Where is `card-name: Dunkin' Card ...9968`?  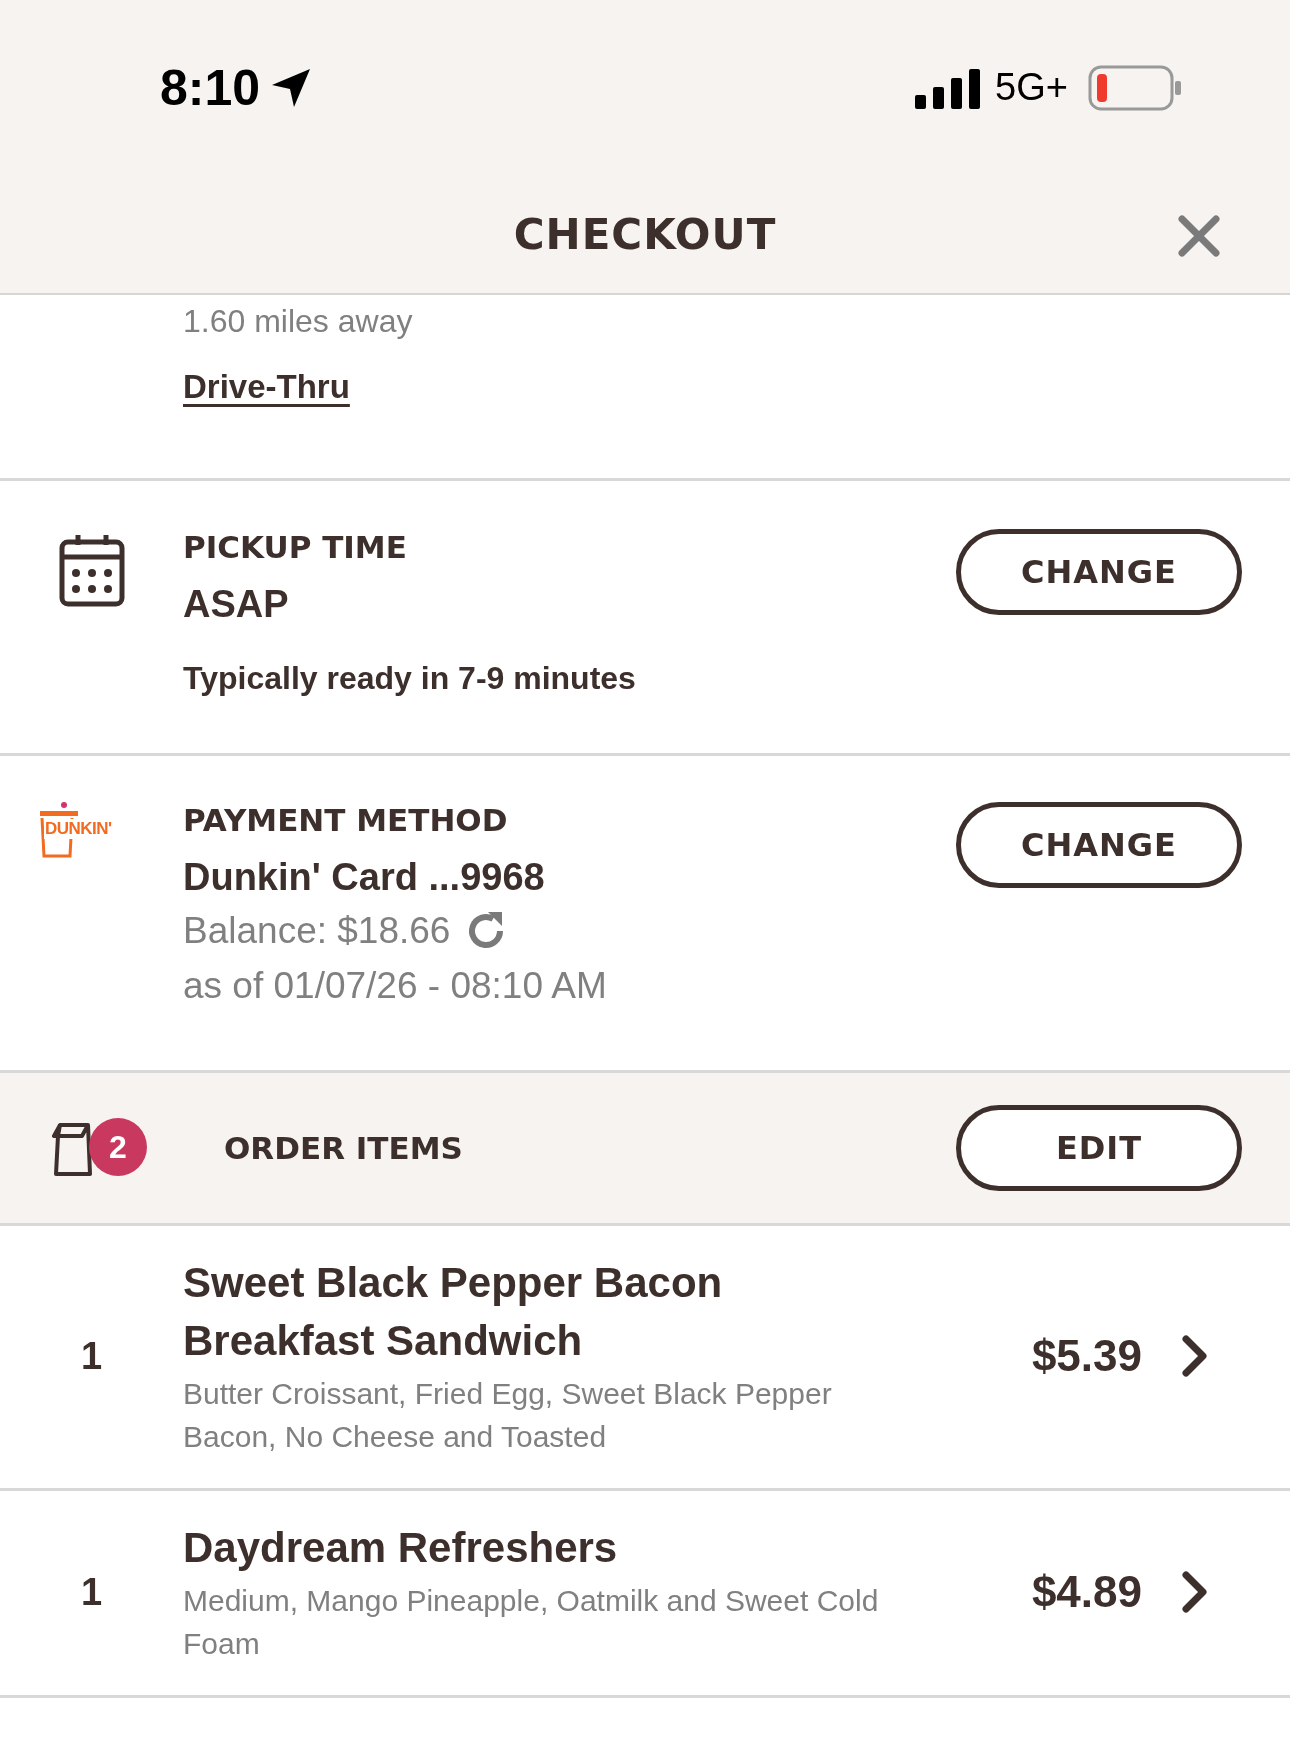
card-name: Dunkin' Card ...9968 is located at coordinates (364, 877).